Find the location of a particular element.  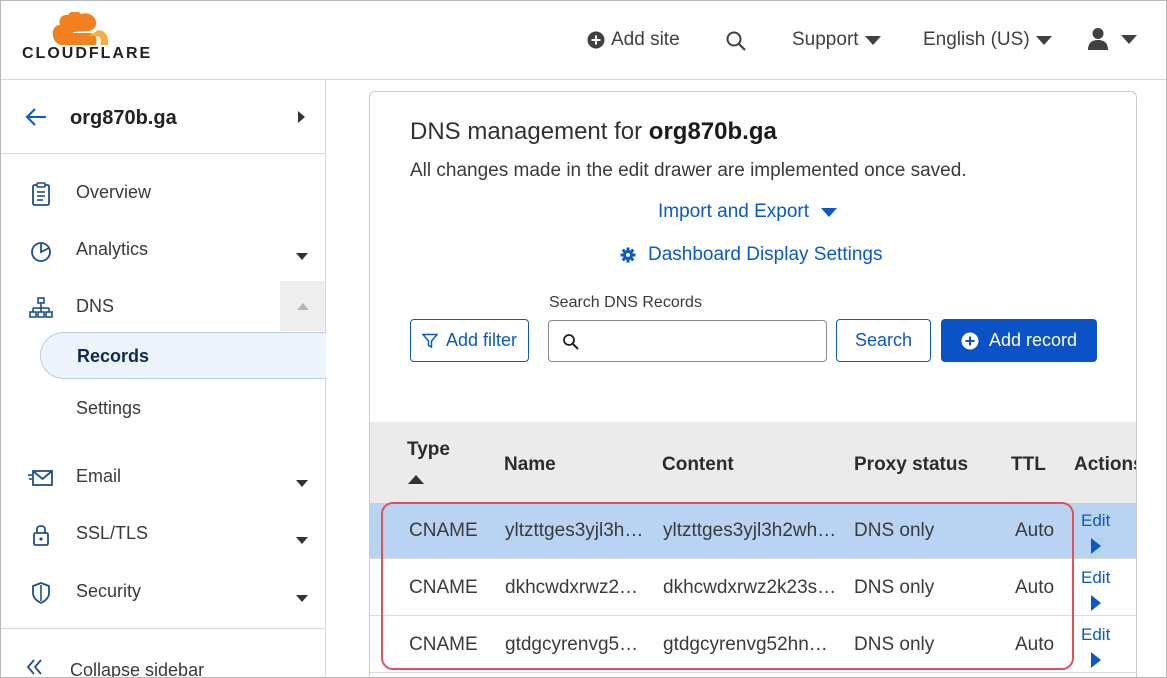

sidebar-item-analytics: Analytics is located at coordinates (162, 250).